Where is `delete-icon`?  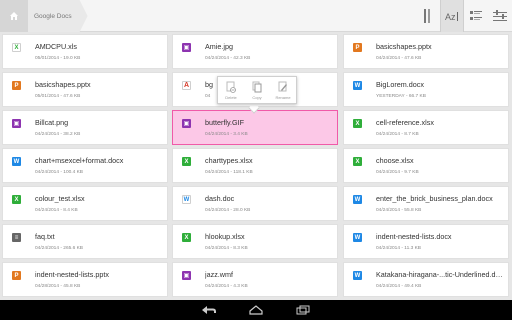 delete-icon is located at coordinates (231, 87).